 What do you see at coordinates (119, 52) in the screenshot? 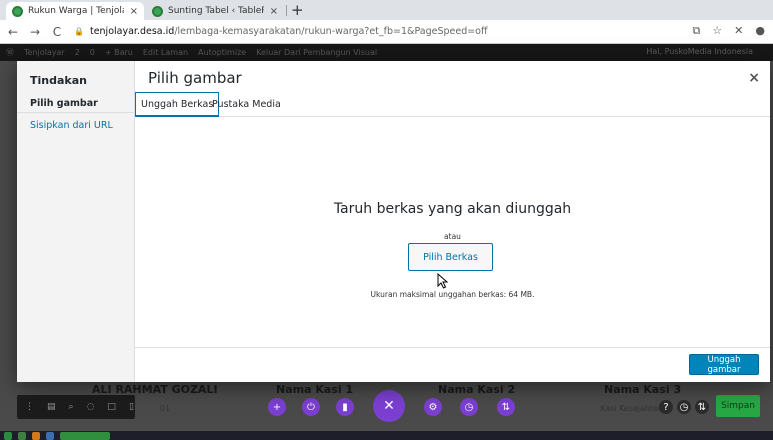
I see `adminbar-new: + Baru` at bounding box center [119, 52].